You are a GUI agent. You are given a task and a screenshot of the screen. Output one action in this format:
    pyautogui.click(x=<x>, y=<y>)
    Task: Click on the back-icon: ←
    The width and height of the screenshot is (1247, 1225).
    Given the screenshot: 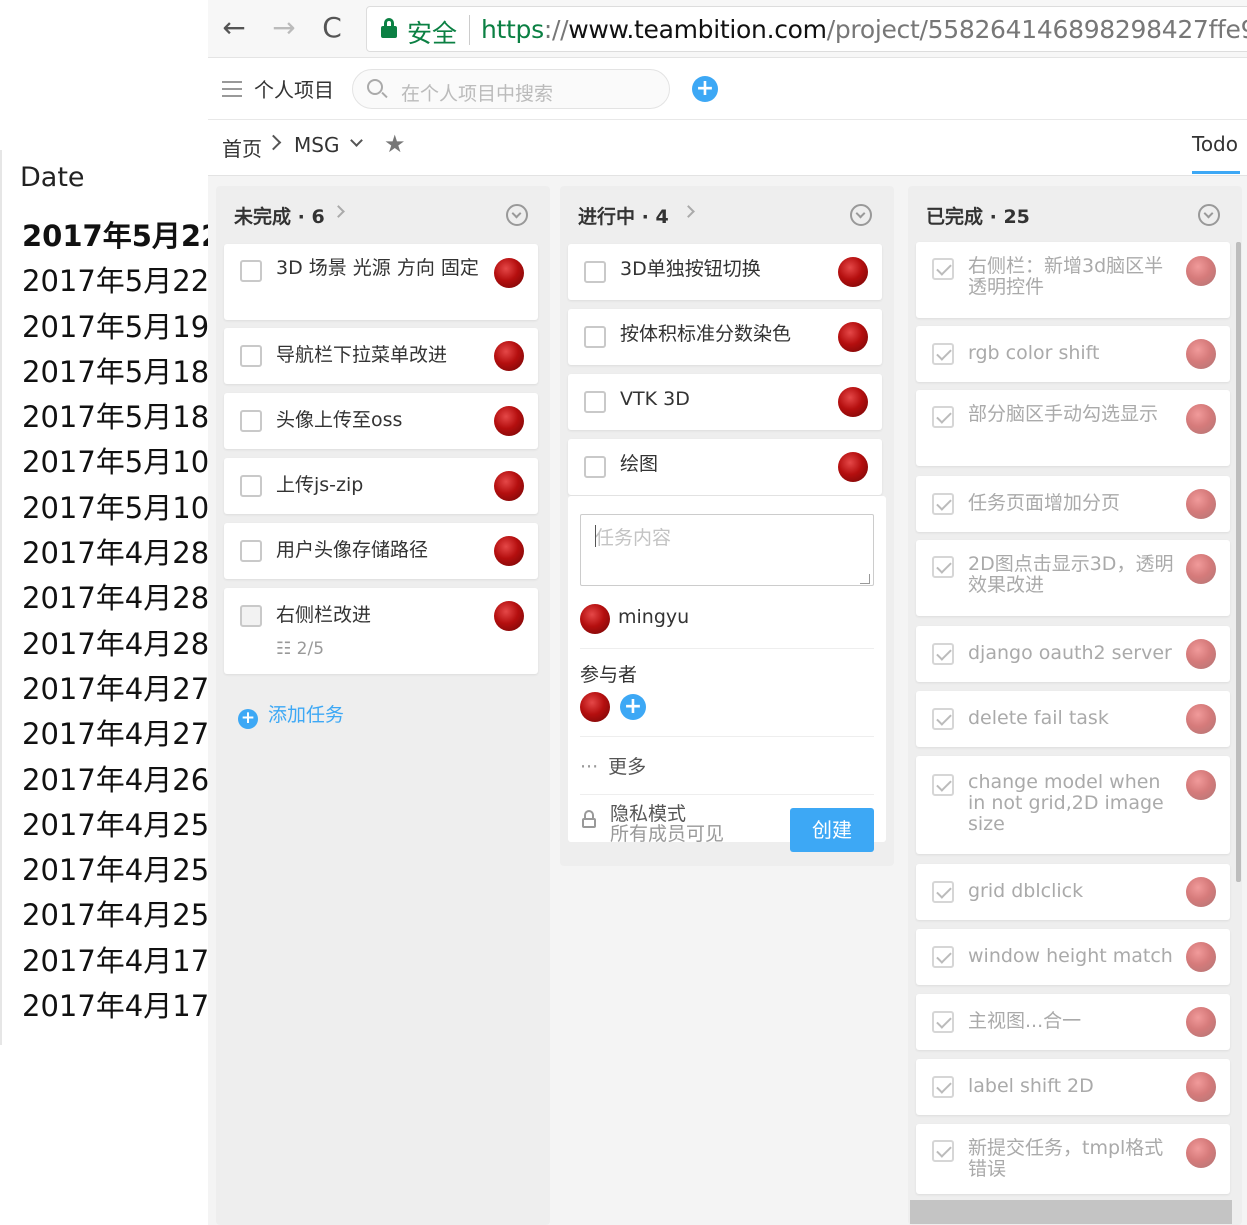 What is the action you would take?
    pyautogui.click(x=234, y=28)
    